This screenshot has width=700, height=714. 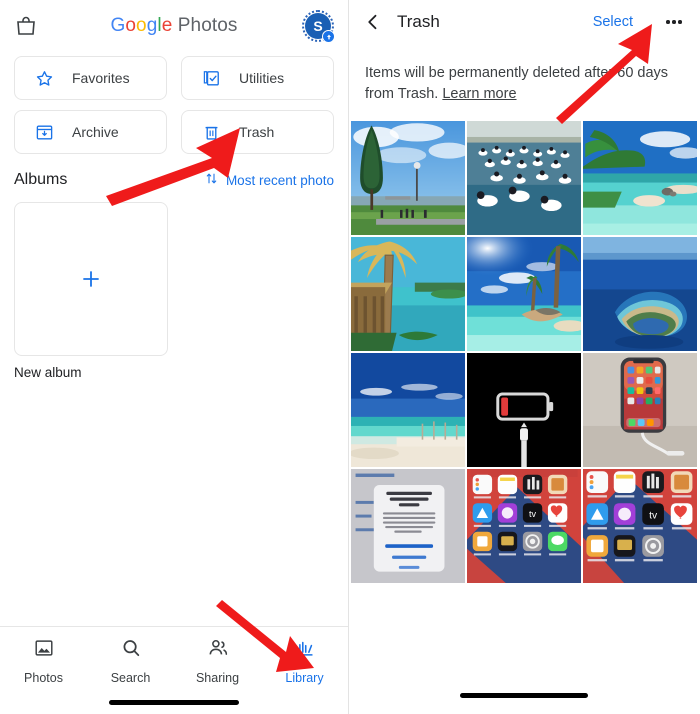 What do you see at coordinates (141, 25) in the screenshot?
I see `logo-letter-o2: o` at bounding box center [141, 25].